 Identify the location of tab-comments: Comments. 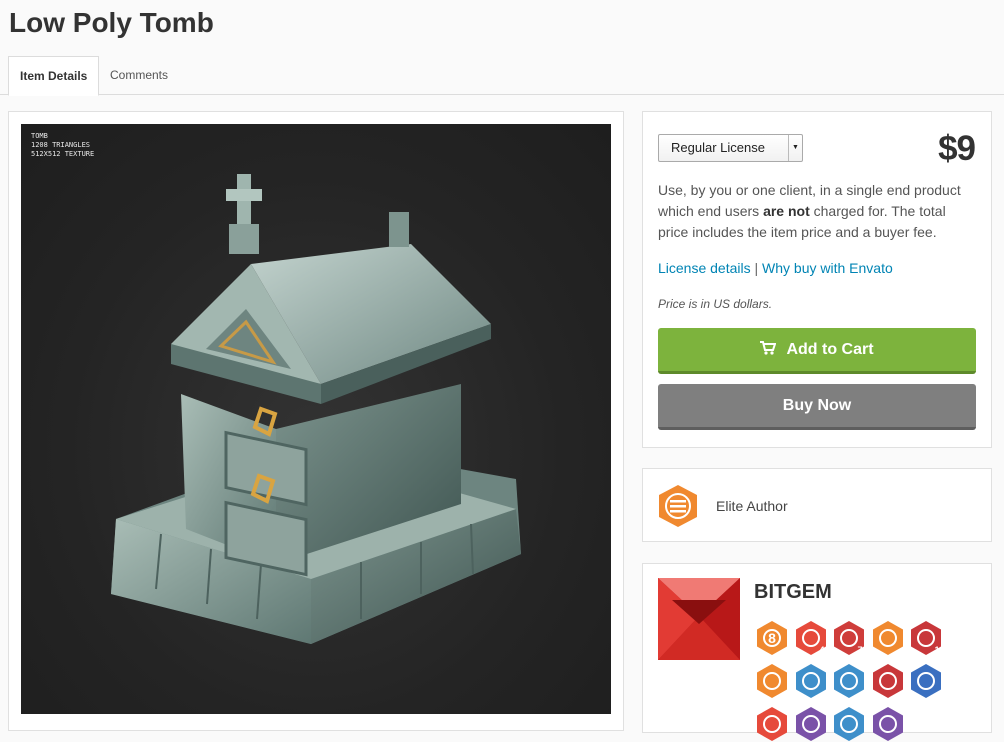
(139, 75).